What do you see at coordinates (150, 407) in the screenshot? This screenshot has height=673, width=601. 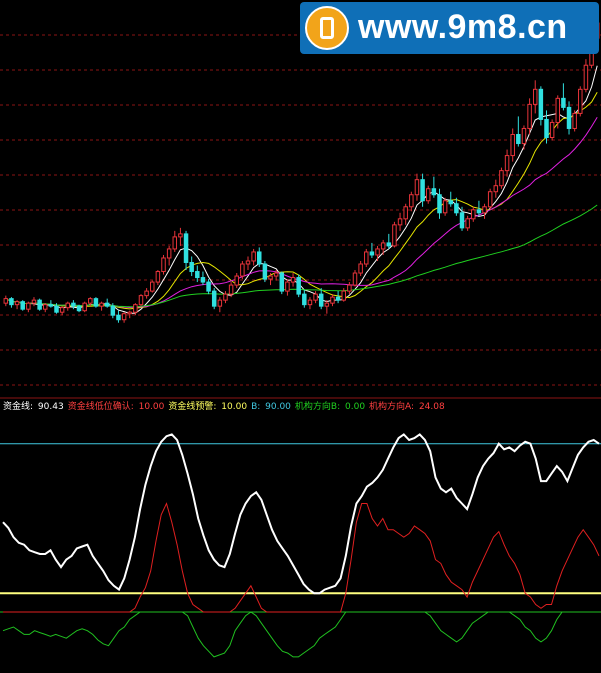 I see `legend-value: 10.00` at bounding box center [150, 407].